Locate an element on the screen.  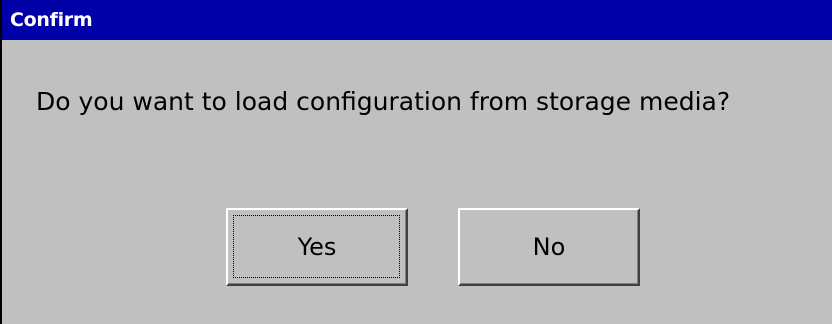
yes-button: Yes is located at coordinates (317, 247).